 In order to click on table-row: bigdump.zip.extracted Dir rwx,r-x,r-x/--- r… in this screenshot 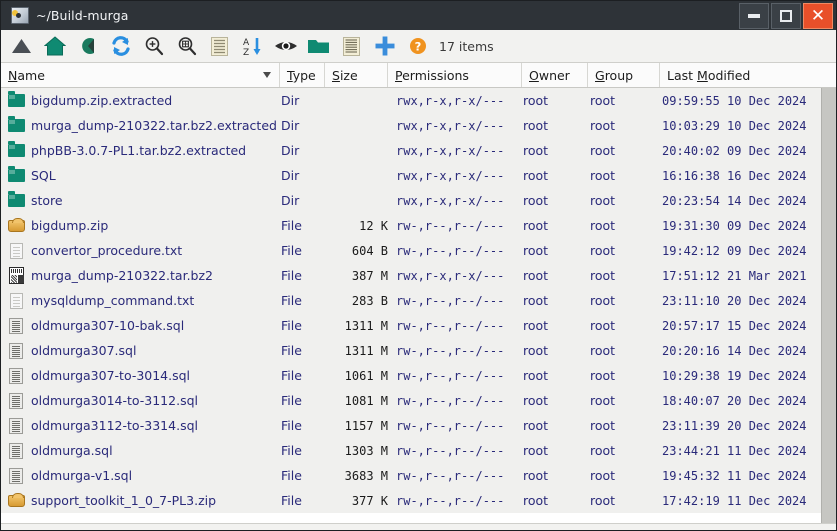, I will do `click(411, 100)`.